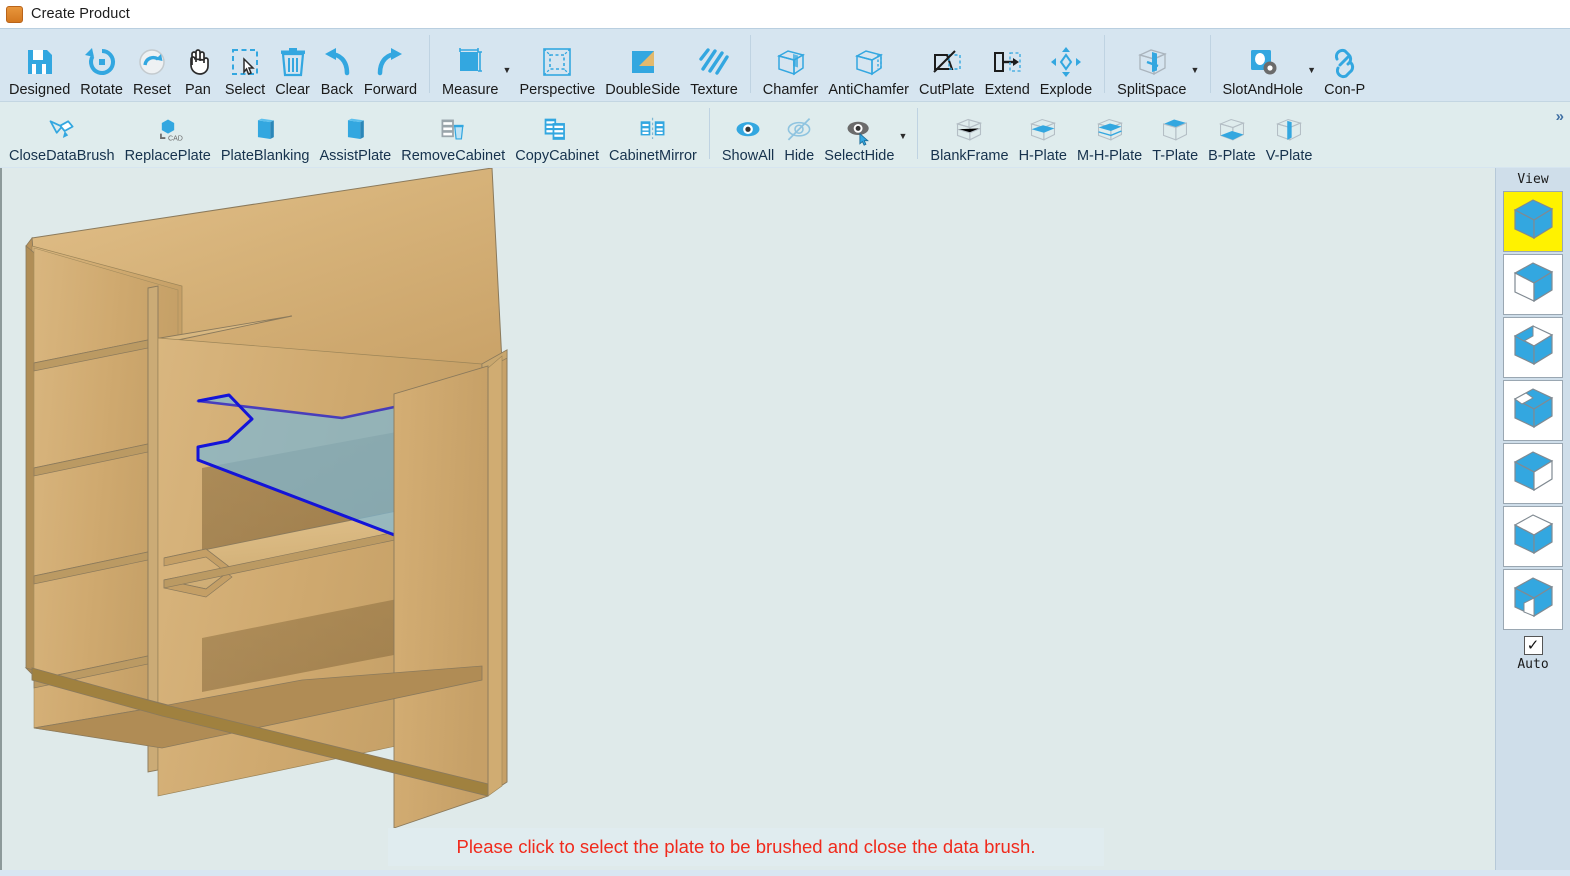 The height and width of the screenshot is (876, 1570). Describe the element at coordinates (355, 131) in the screenshot. I see `blue-plate-icon` at that location.